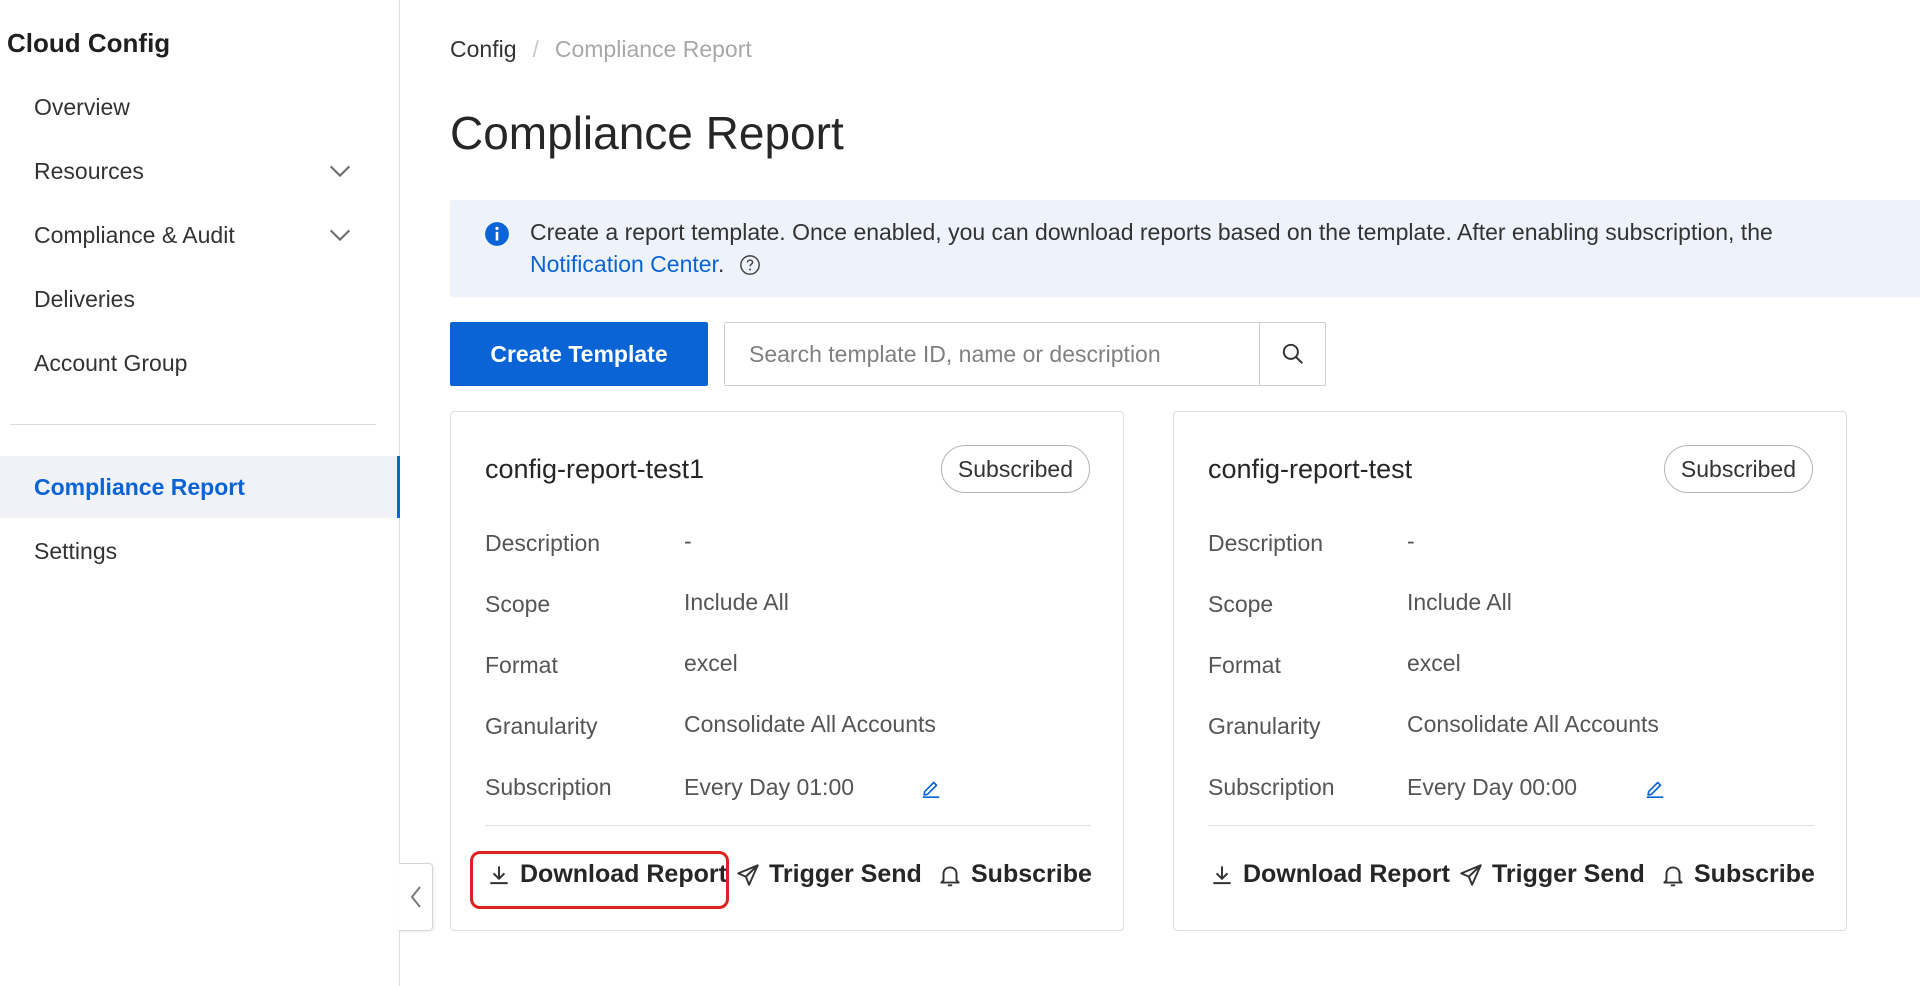 The height and width of the screenshot is (986, 1920). I want to click on sidebar-item-label: Account Group, so click(111, 362).